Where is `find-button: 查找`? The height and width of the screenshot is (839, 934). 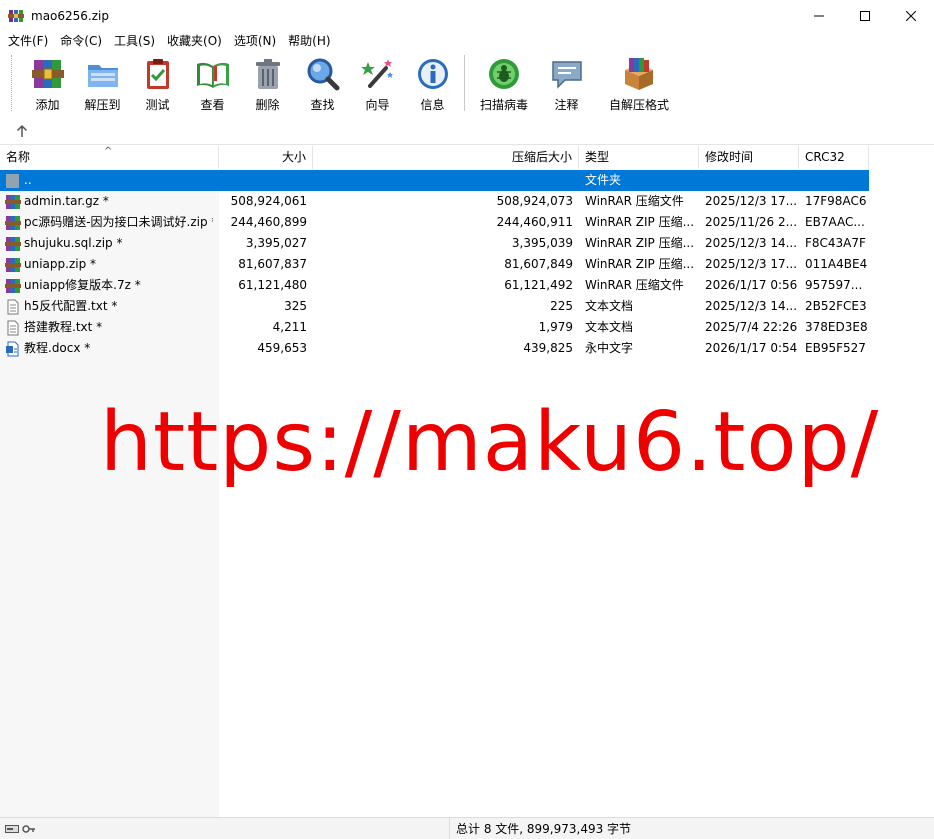 find-button: 查找 is located at coordinates (322, 82).